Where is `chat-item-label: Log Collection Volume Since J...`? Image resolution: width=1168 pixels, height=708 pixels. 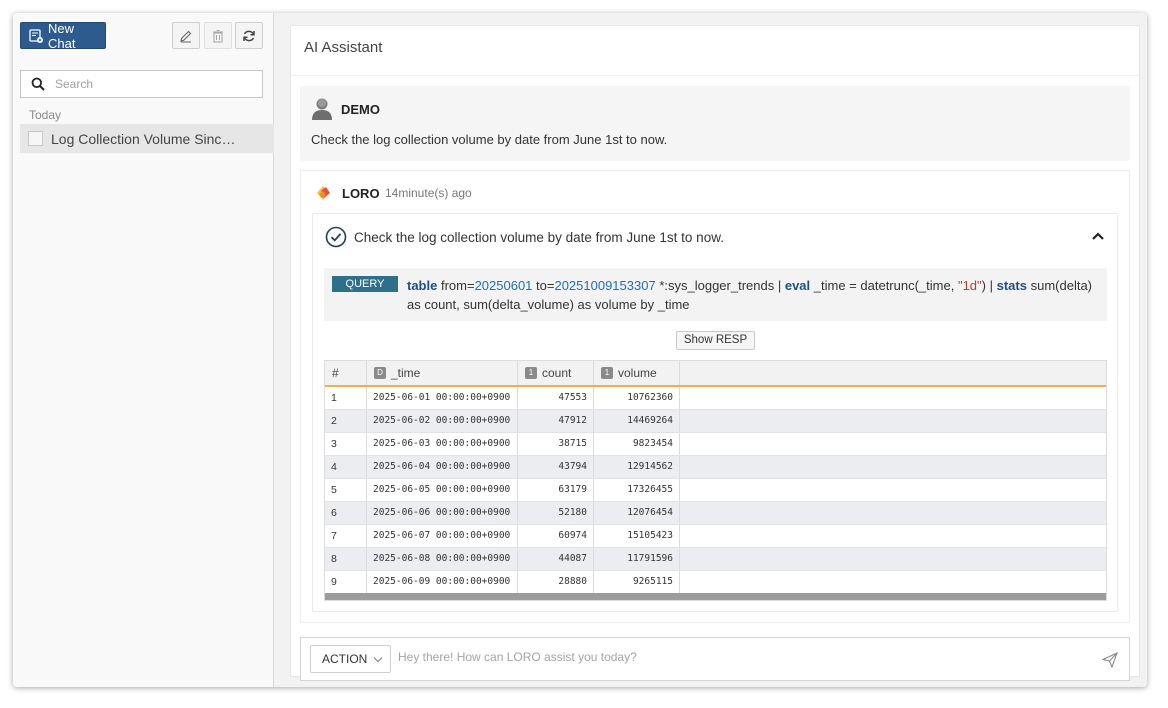 chat-item-label: Log Collection Volume Since J... is located at coordinates (147, 138).